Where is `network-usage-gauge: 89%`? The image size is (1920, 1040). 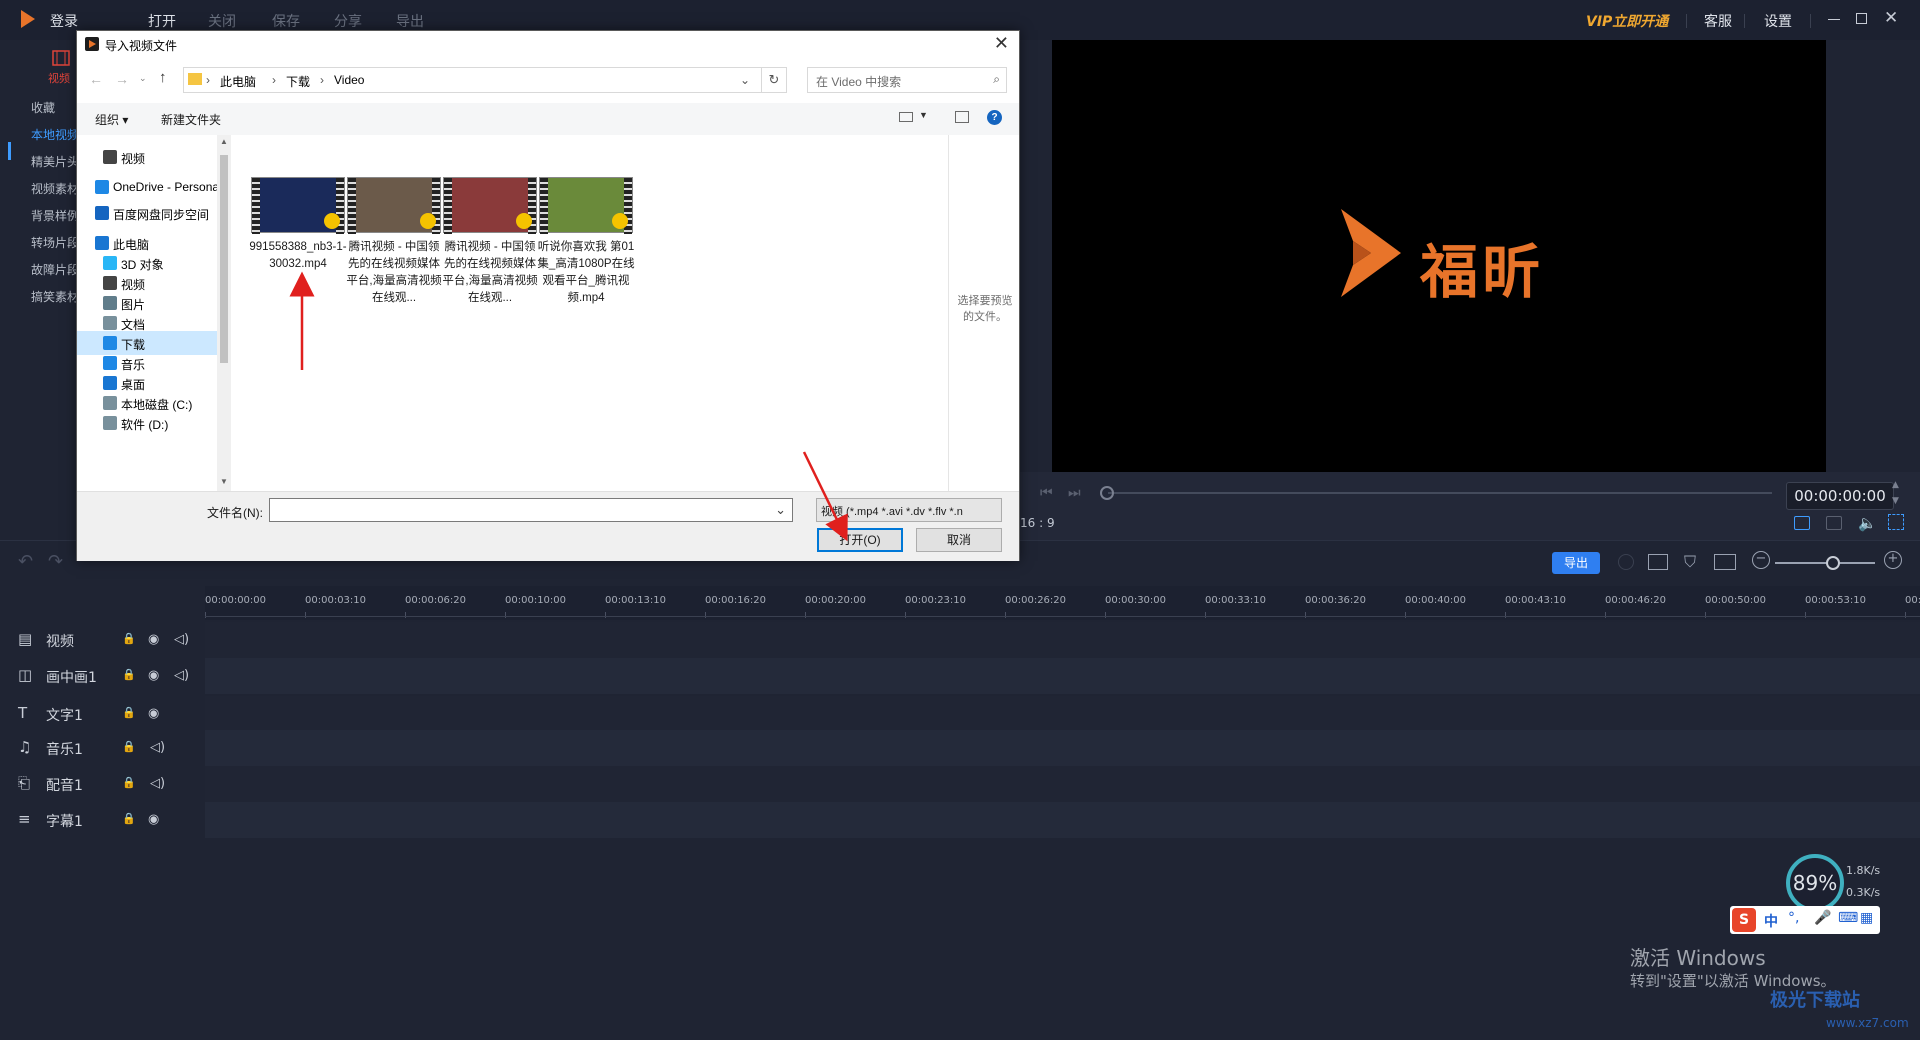 network-usage-gauge: 89% is located at coordinates (1815, 883).